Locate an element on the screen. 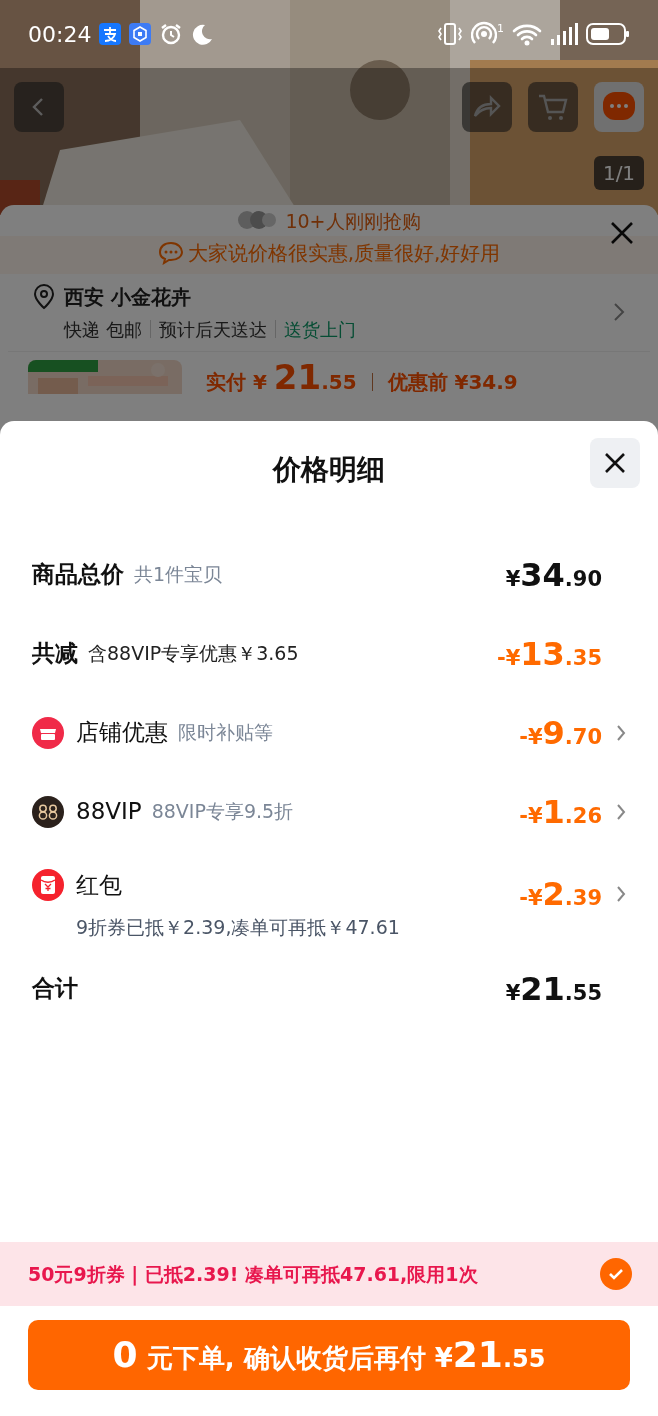  row-label: 商品总价 is located at coordinates (78, 575).